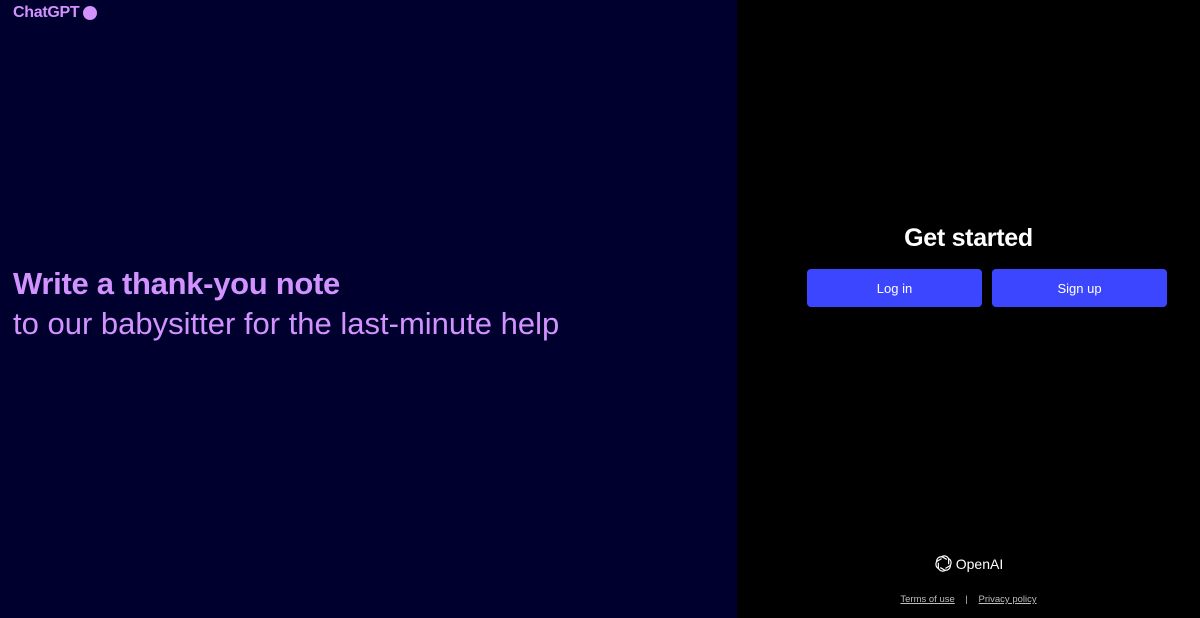 The width and height of the screenshot is (1200, 618). I want to click on openai-logo: OpenAI, so click(968, 563).